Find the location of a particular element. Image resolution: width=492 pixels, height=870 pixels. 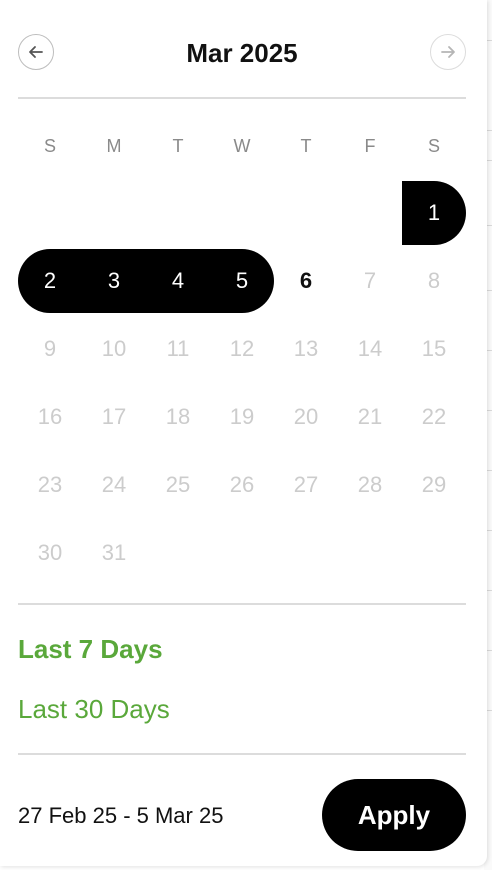

day-cell-26: 26 is located at coordinates (242, 484).